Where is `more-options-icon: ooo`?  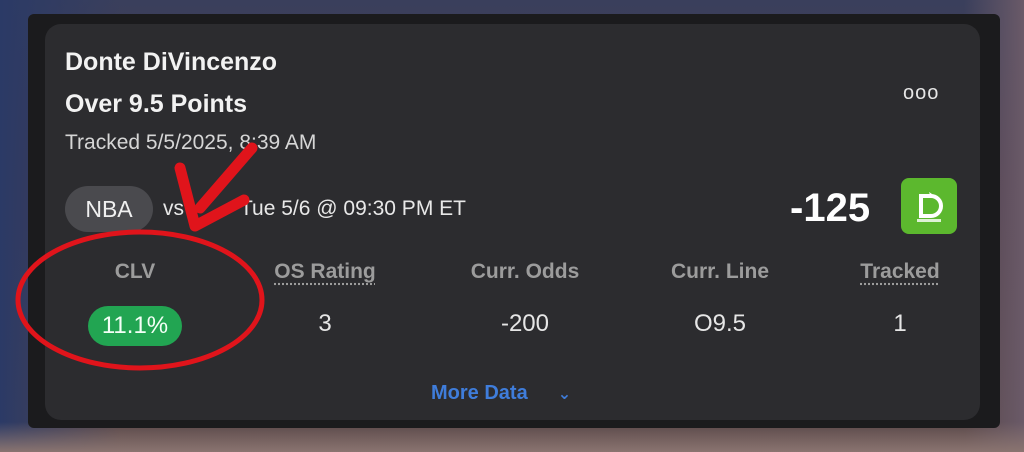
more-options-icon: ooo is located at coordinates (921, 93).